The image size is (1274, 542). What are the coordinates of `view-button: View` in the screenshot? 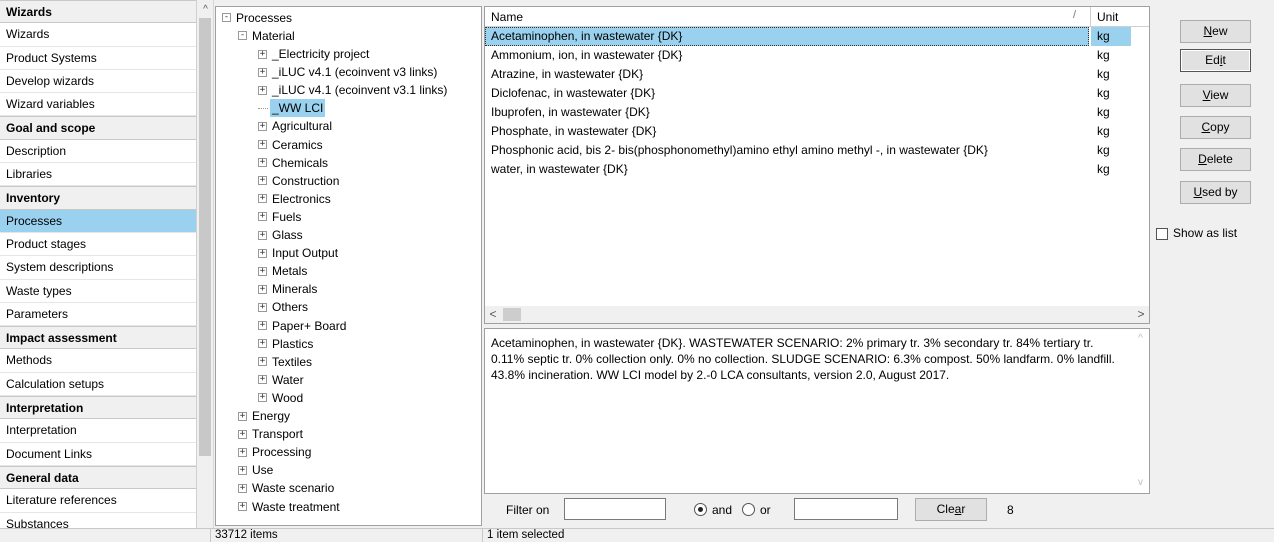 It's located at (1215, 95).